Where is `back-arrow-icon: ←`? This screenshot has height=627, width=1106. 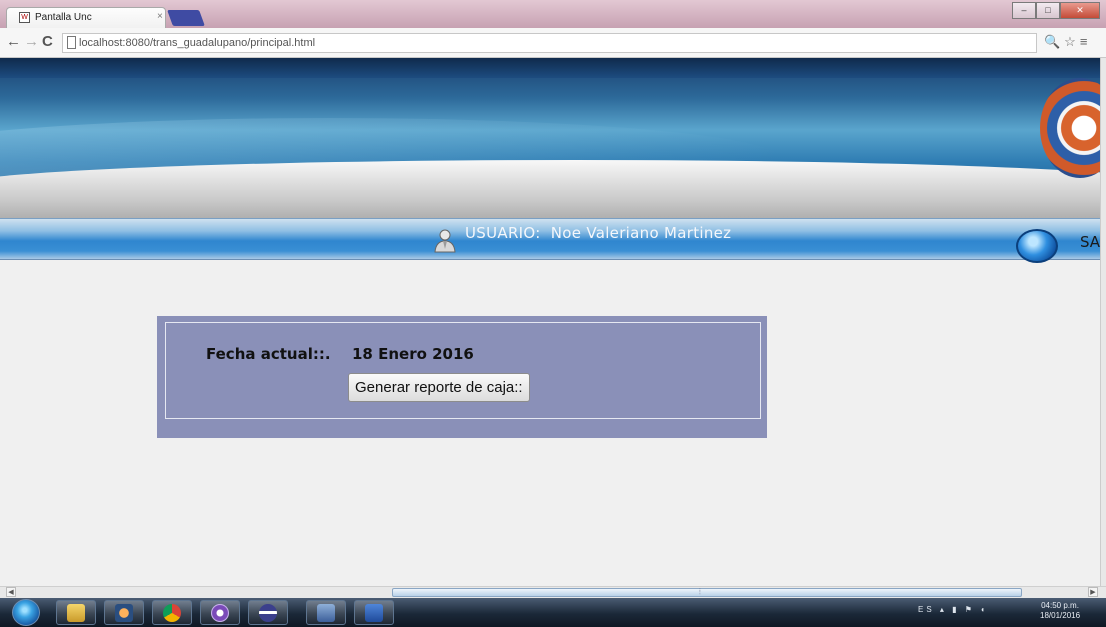 back-arrow-icon: ← is located at coordinates (13, 42).